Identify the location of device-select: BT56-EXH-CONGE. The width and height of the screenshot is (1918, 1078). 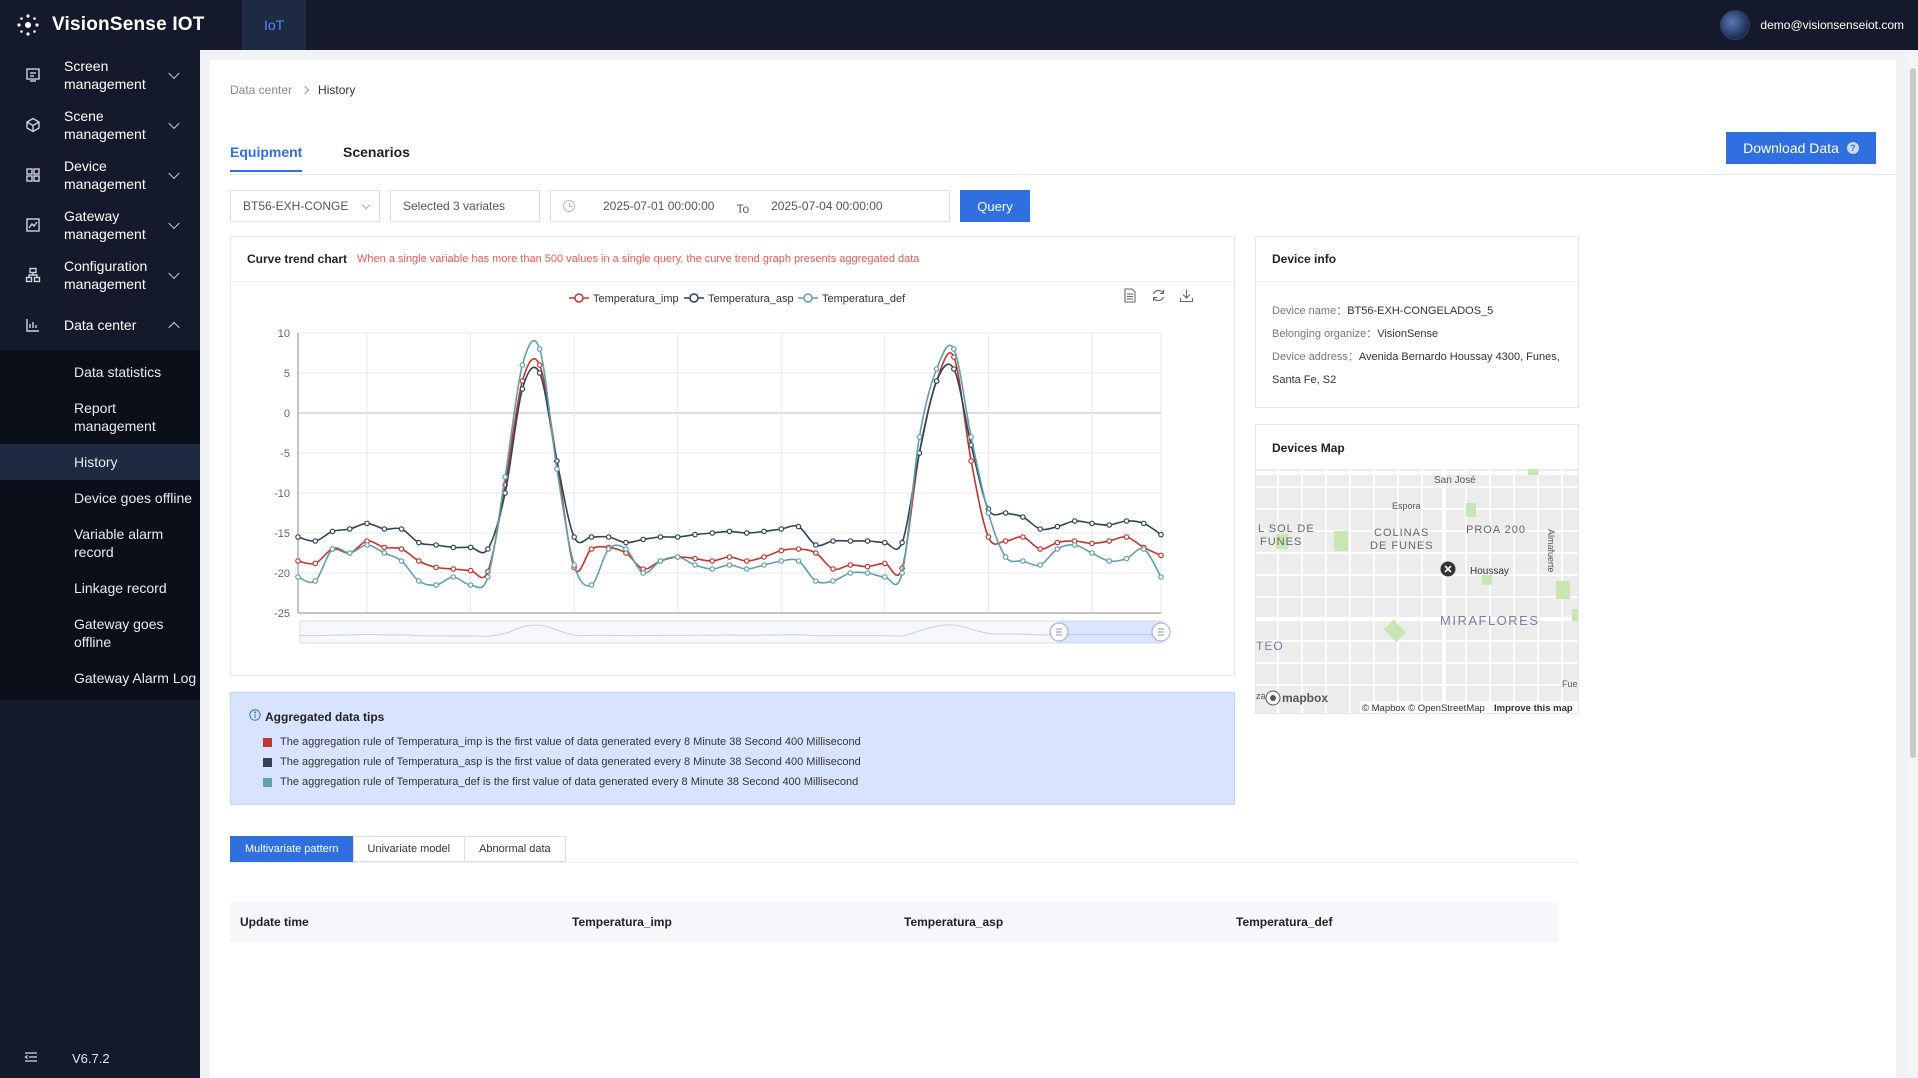
(305, 206).